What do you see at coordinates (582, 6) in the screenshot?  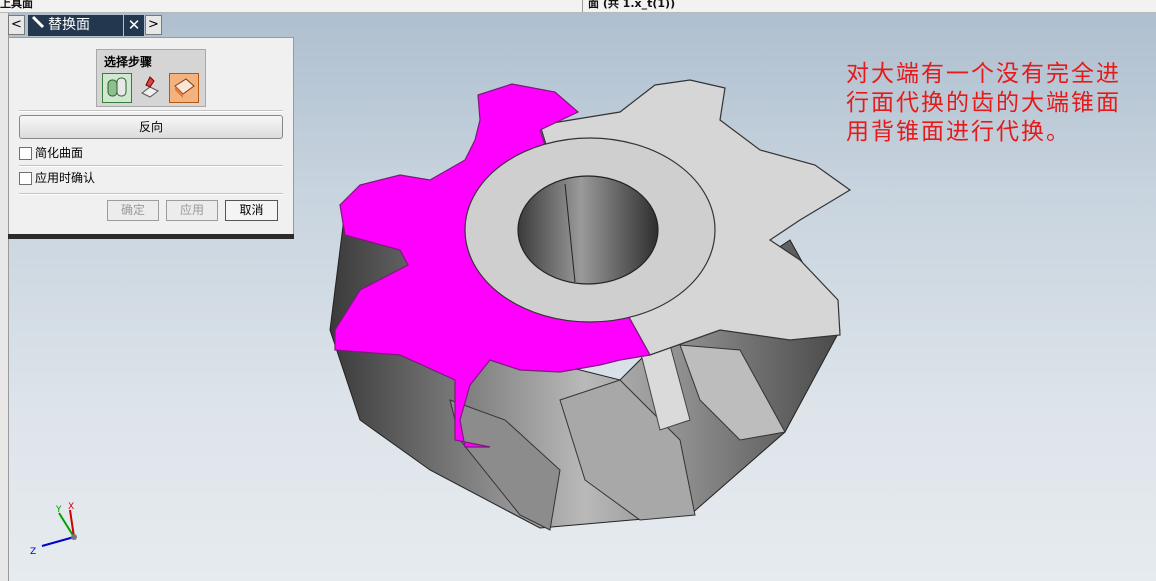 I see `strip-divider` at bounding box center [582, 6].